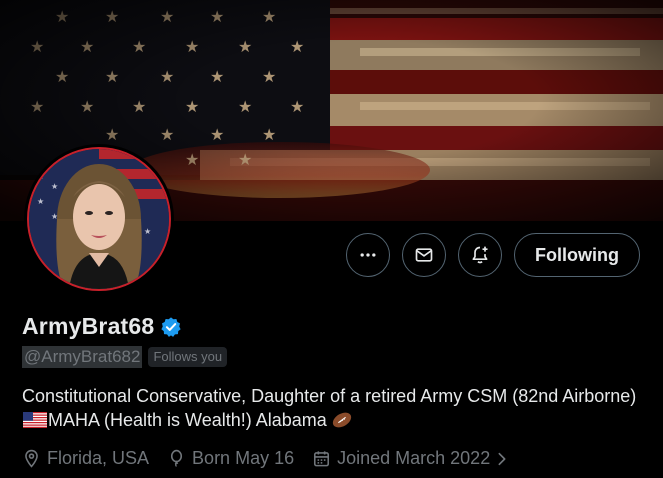  I want to click on birthday-item: Born May 16, so click(230, 458).